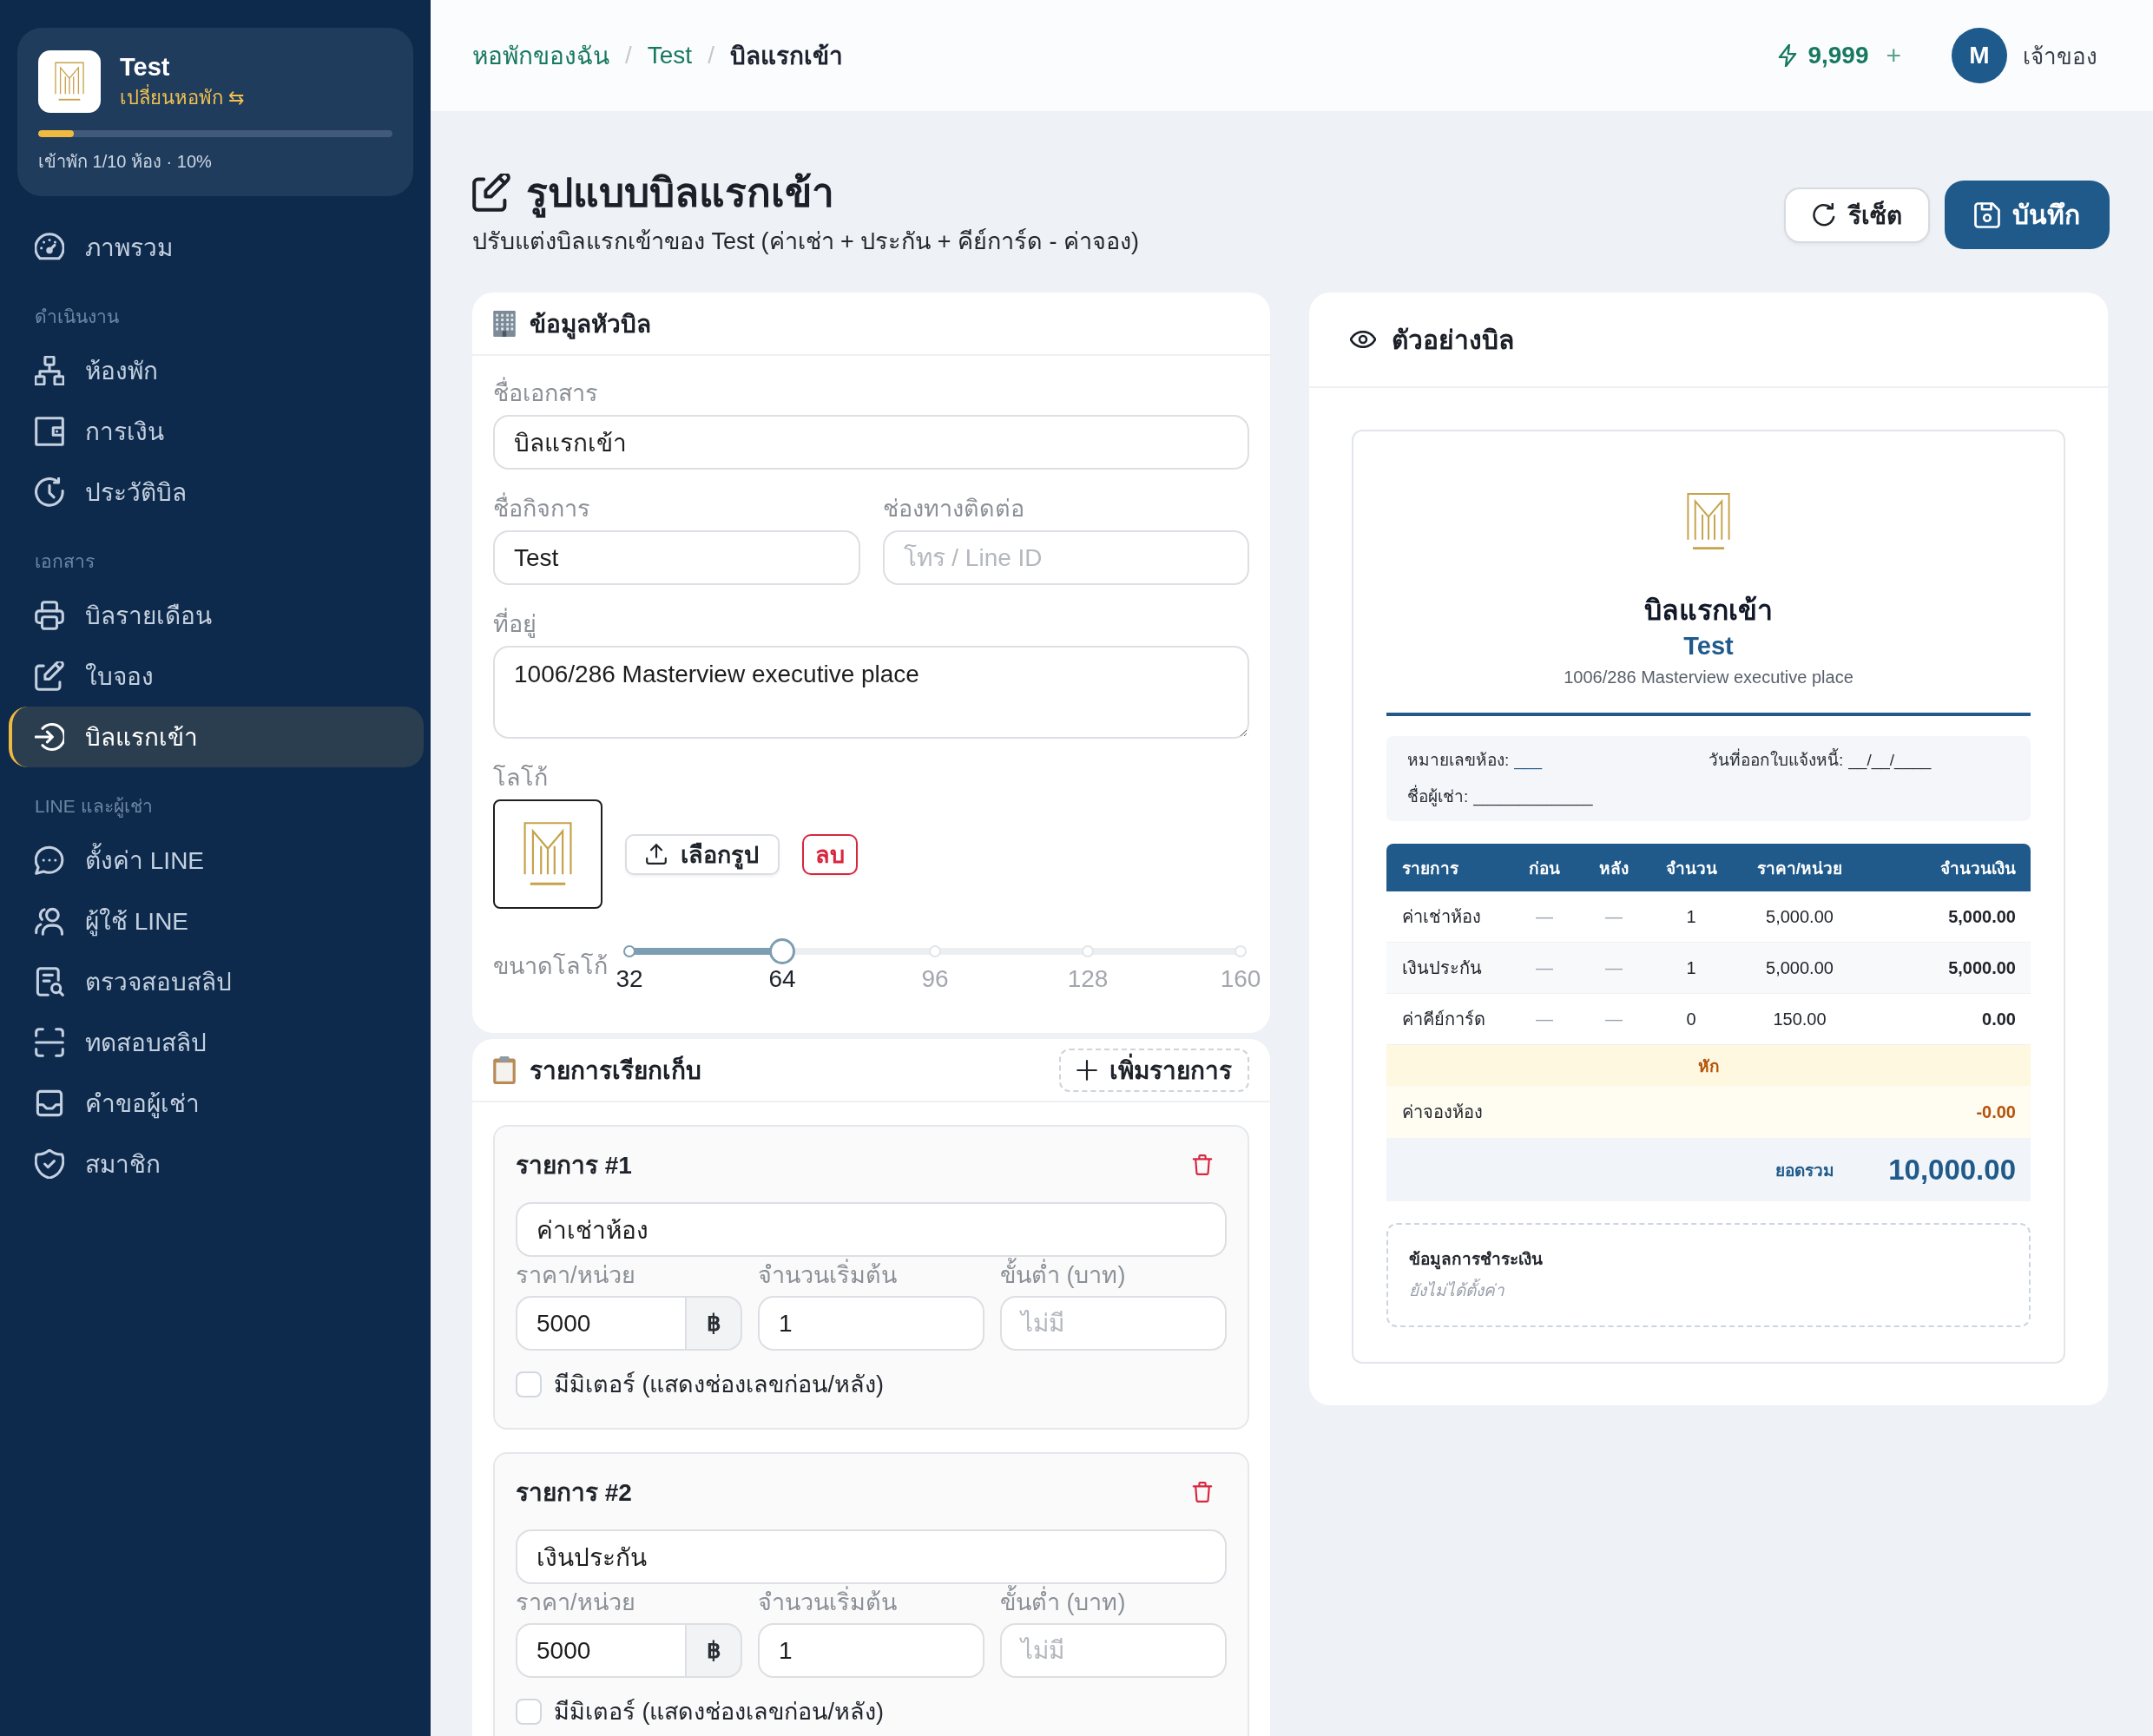  I want to click on field-label: โลโก้, so click(520, 778).